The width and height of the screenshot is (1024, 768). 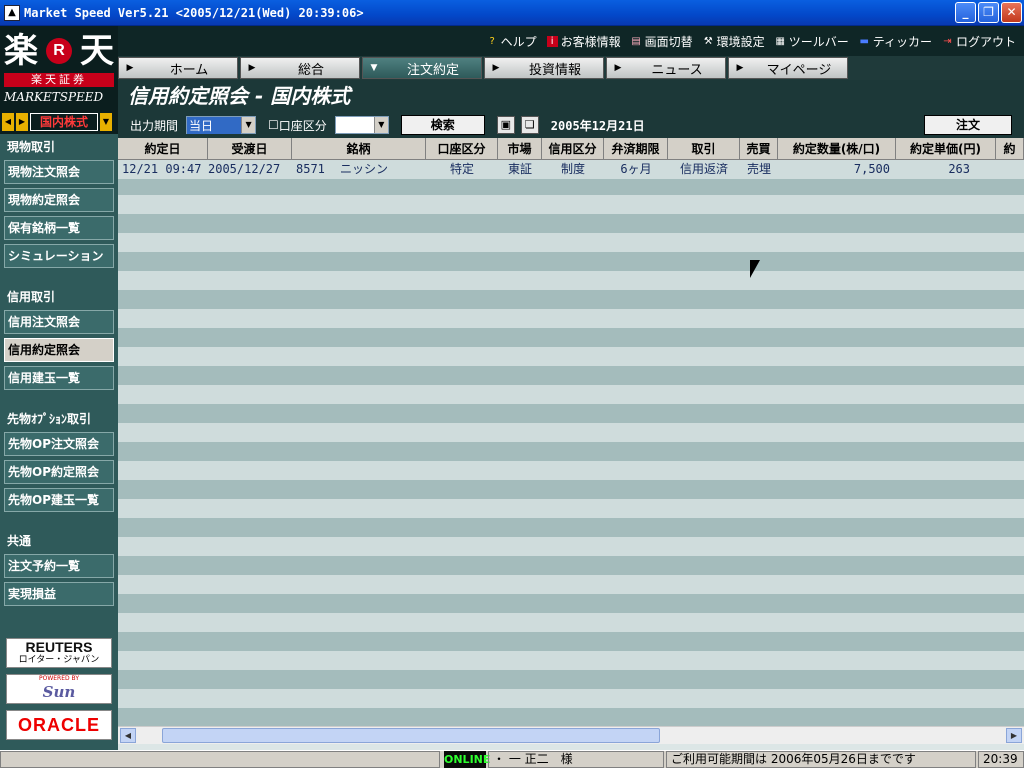 I want to click on help-label: ヘルプ, so click(x=518, y=41).